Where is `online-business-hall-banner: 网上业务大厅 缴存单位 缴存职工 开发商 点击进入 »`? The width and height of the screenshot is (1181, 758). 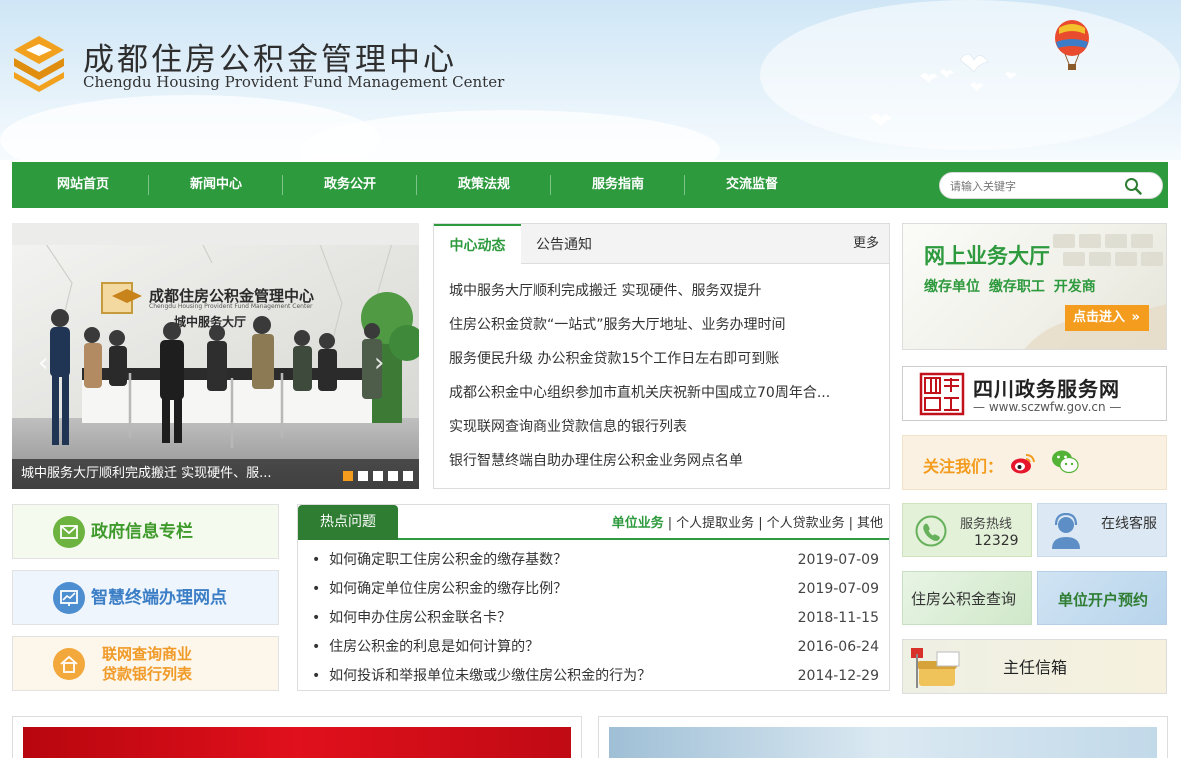
online-business-hall-banner: 网上业务大厅 缴存单位 缴存职工 开发商 点击进入 » is located at coordinates (1034, 286).